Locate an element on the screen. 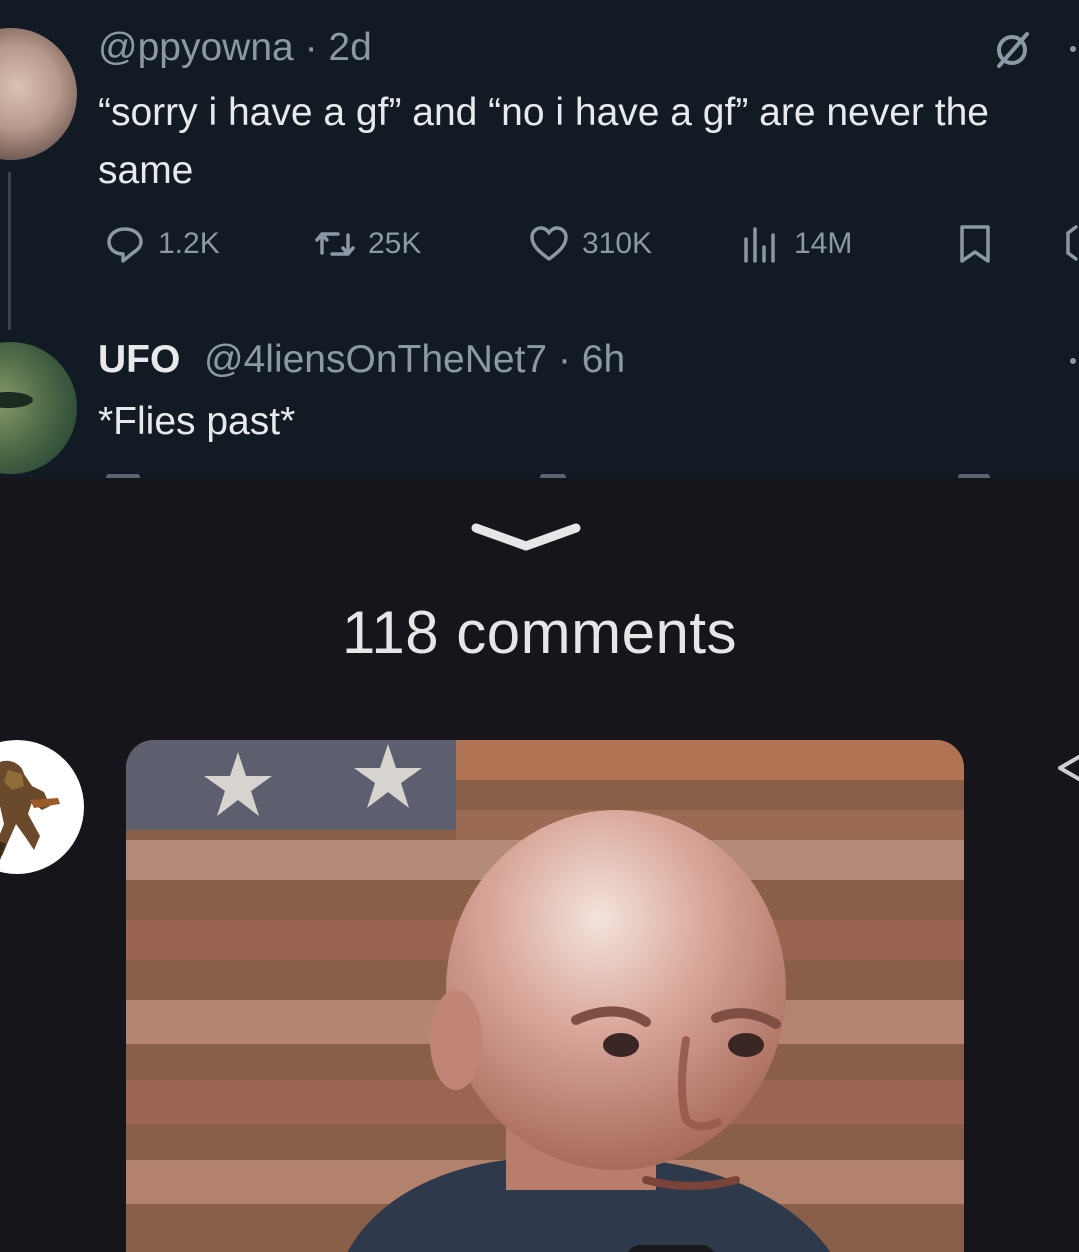  repost-icon is located at coordinates (335, 244).